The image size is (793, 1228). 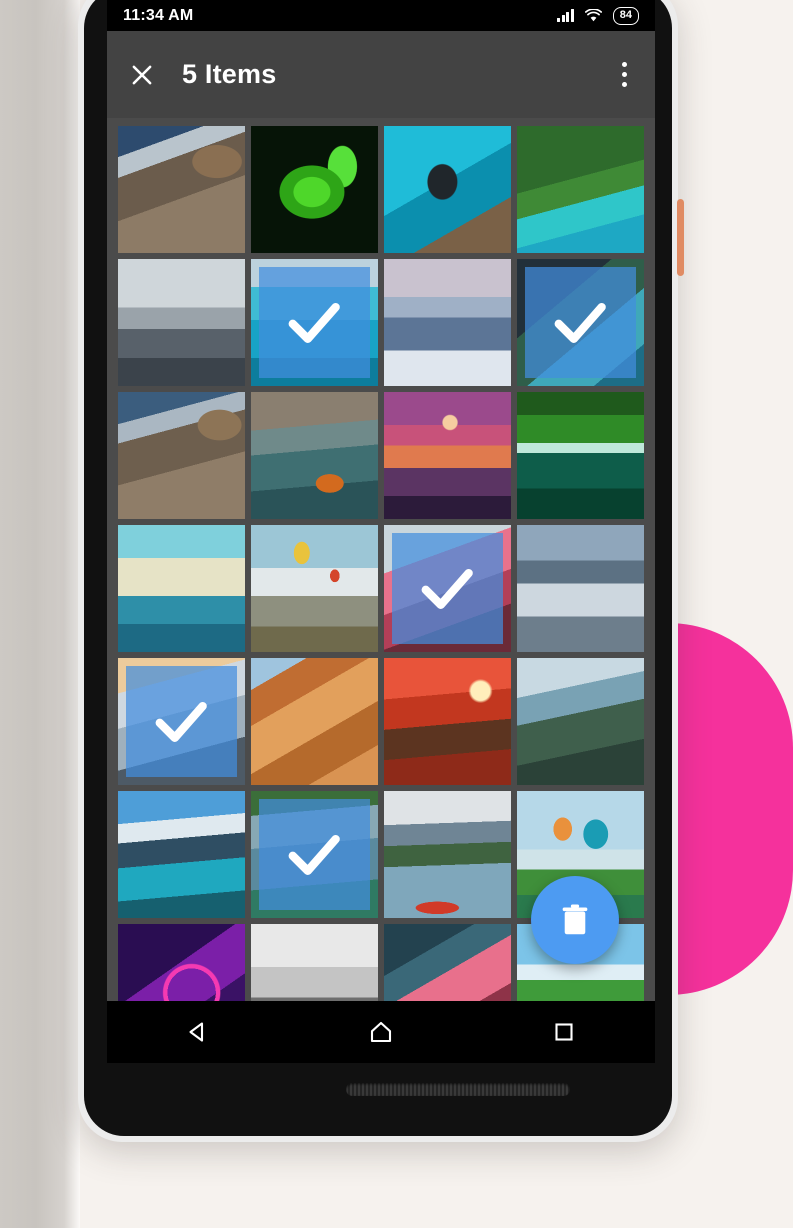 What do you see at coordinates (381, 15) in the screenshot?
I see `status-bar: 11:34 AM 84` at bounding box center [381, 15].